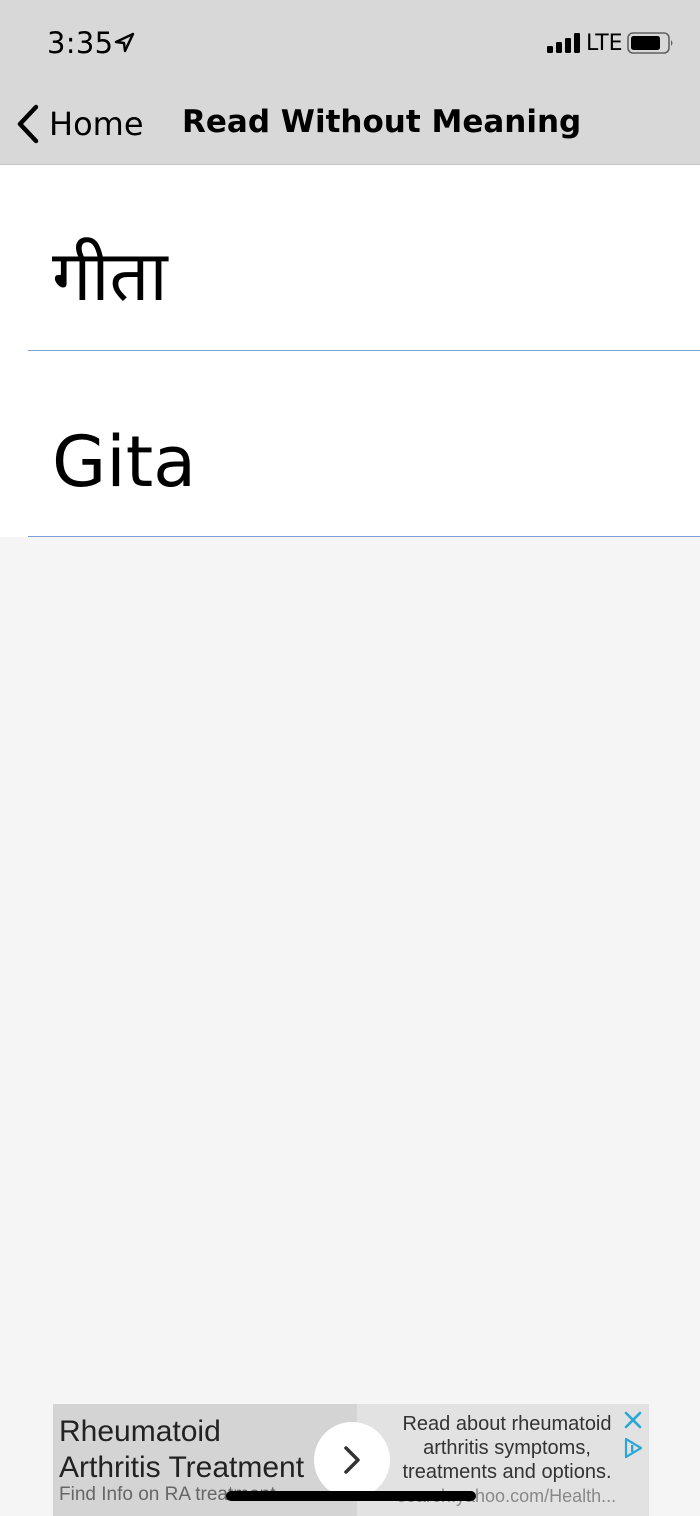  I want to click on signal-bars-icon, so click(563, 43).